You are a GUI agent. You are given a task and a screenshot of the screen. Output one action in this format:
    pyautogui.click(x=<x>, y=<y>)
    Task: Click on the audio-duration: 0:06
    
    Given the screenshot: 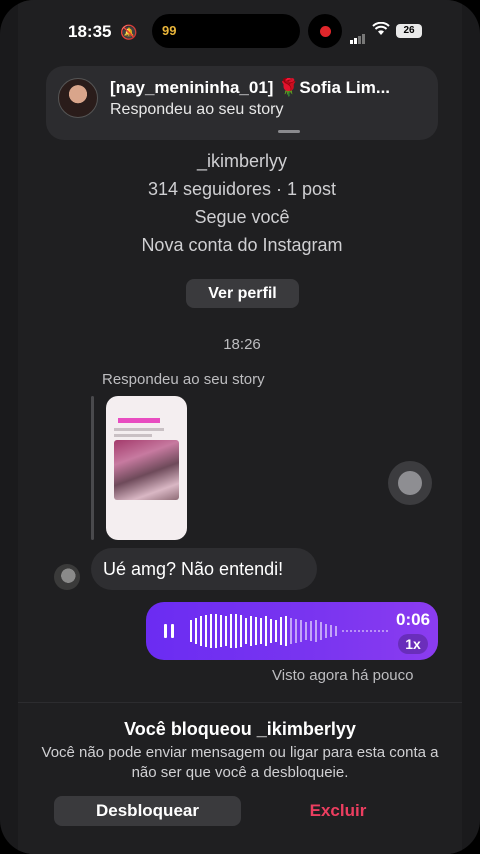 What is the action you would take?
    pyautogui.click(x=413, y=619)
    